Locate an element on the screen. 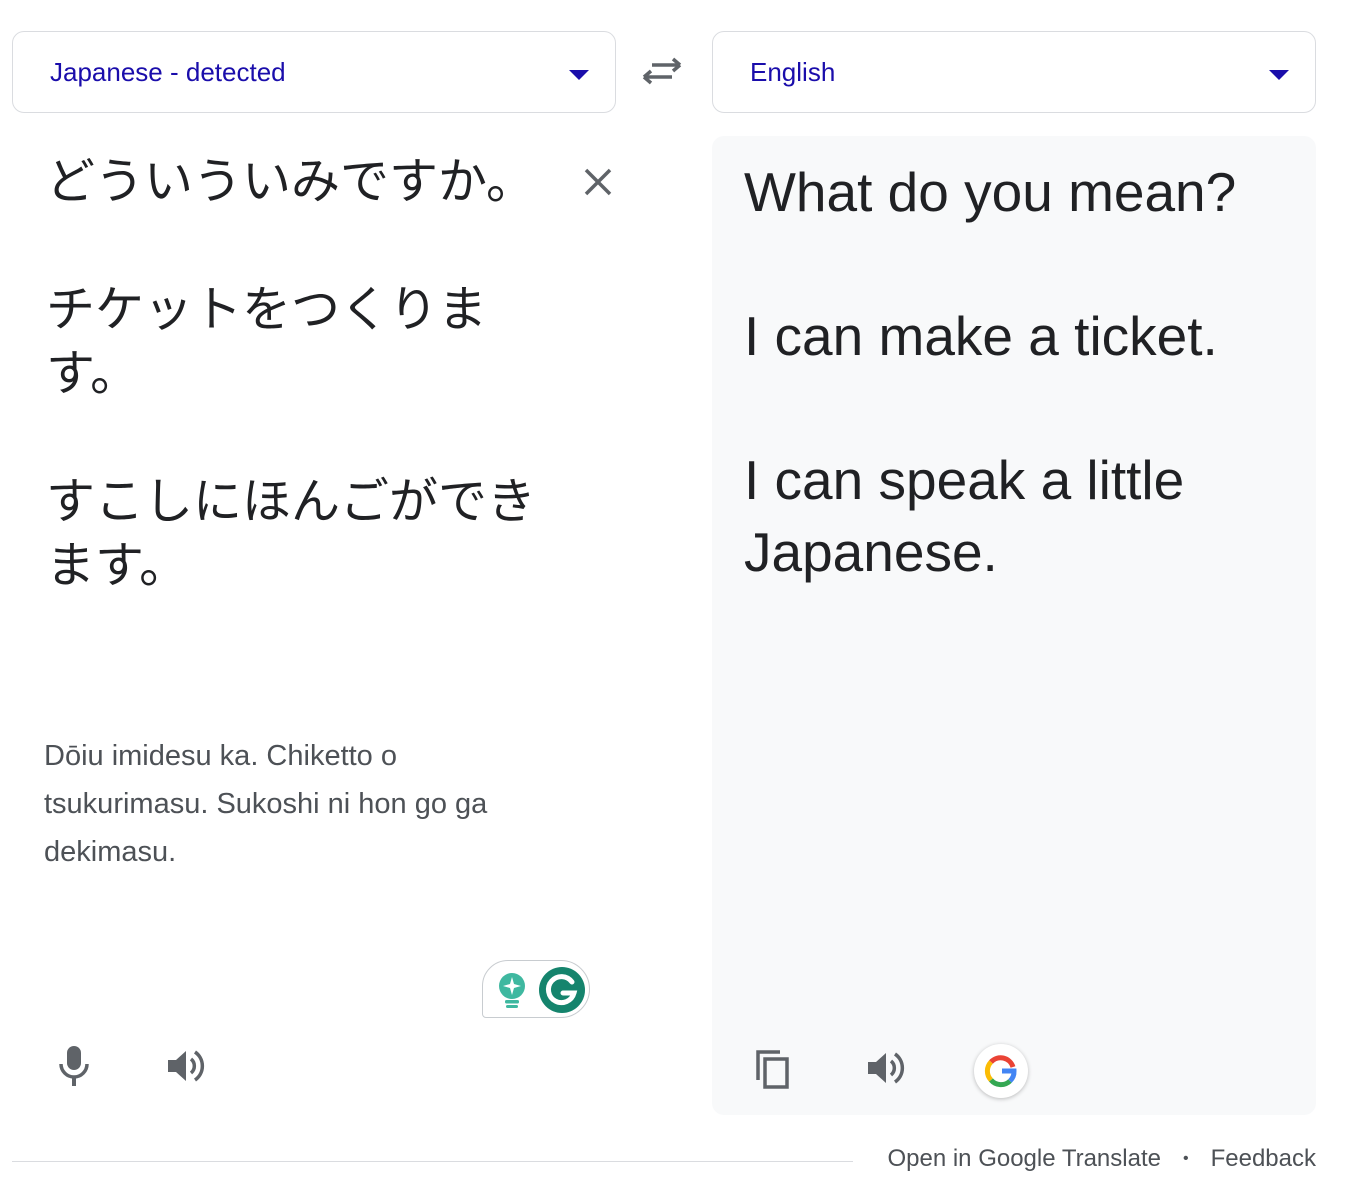  translation-line: What do you mean? is located at coordinates (990, 192).